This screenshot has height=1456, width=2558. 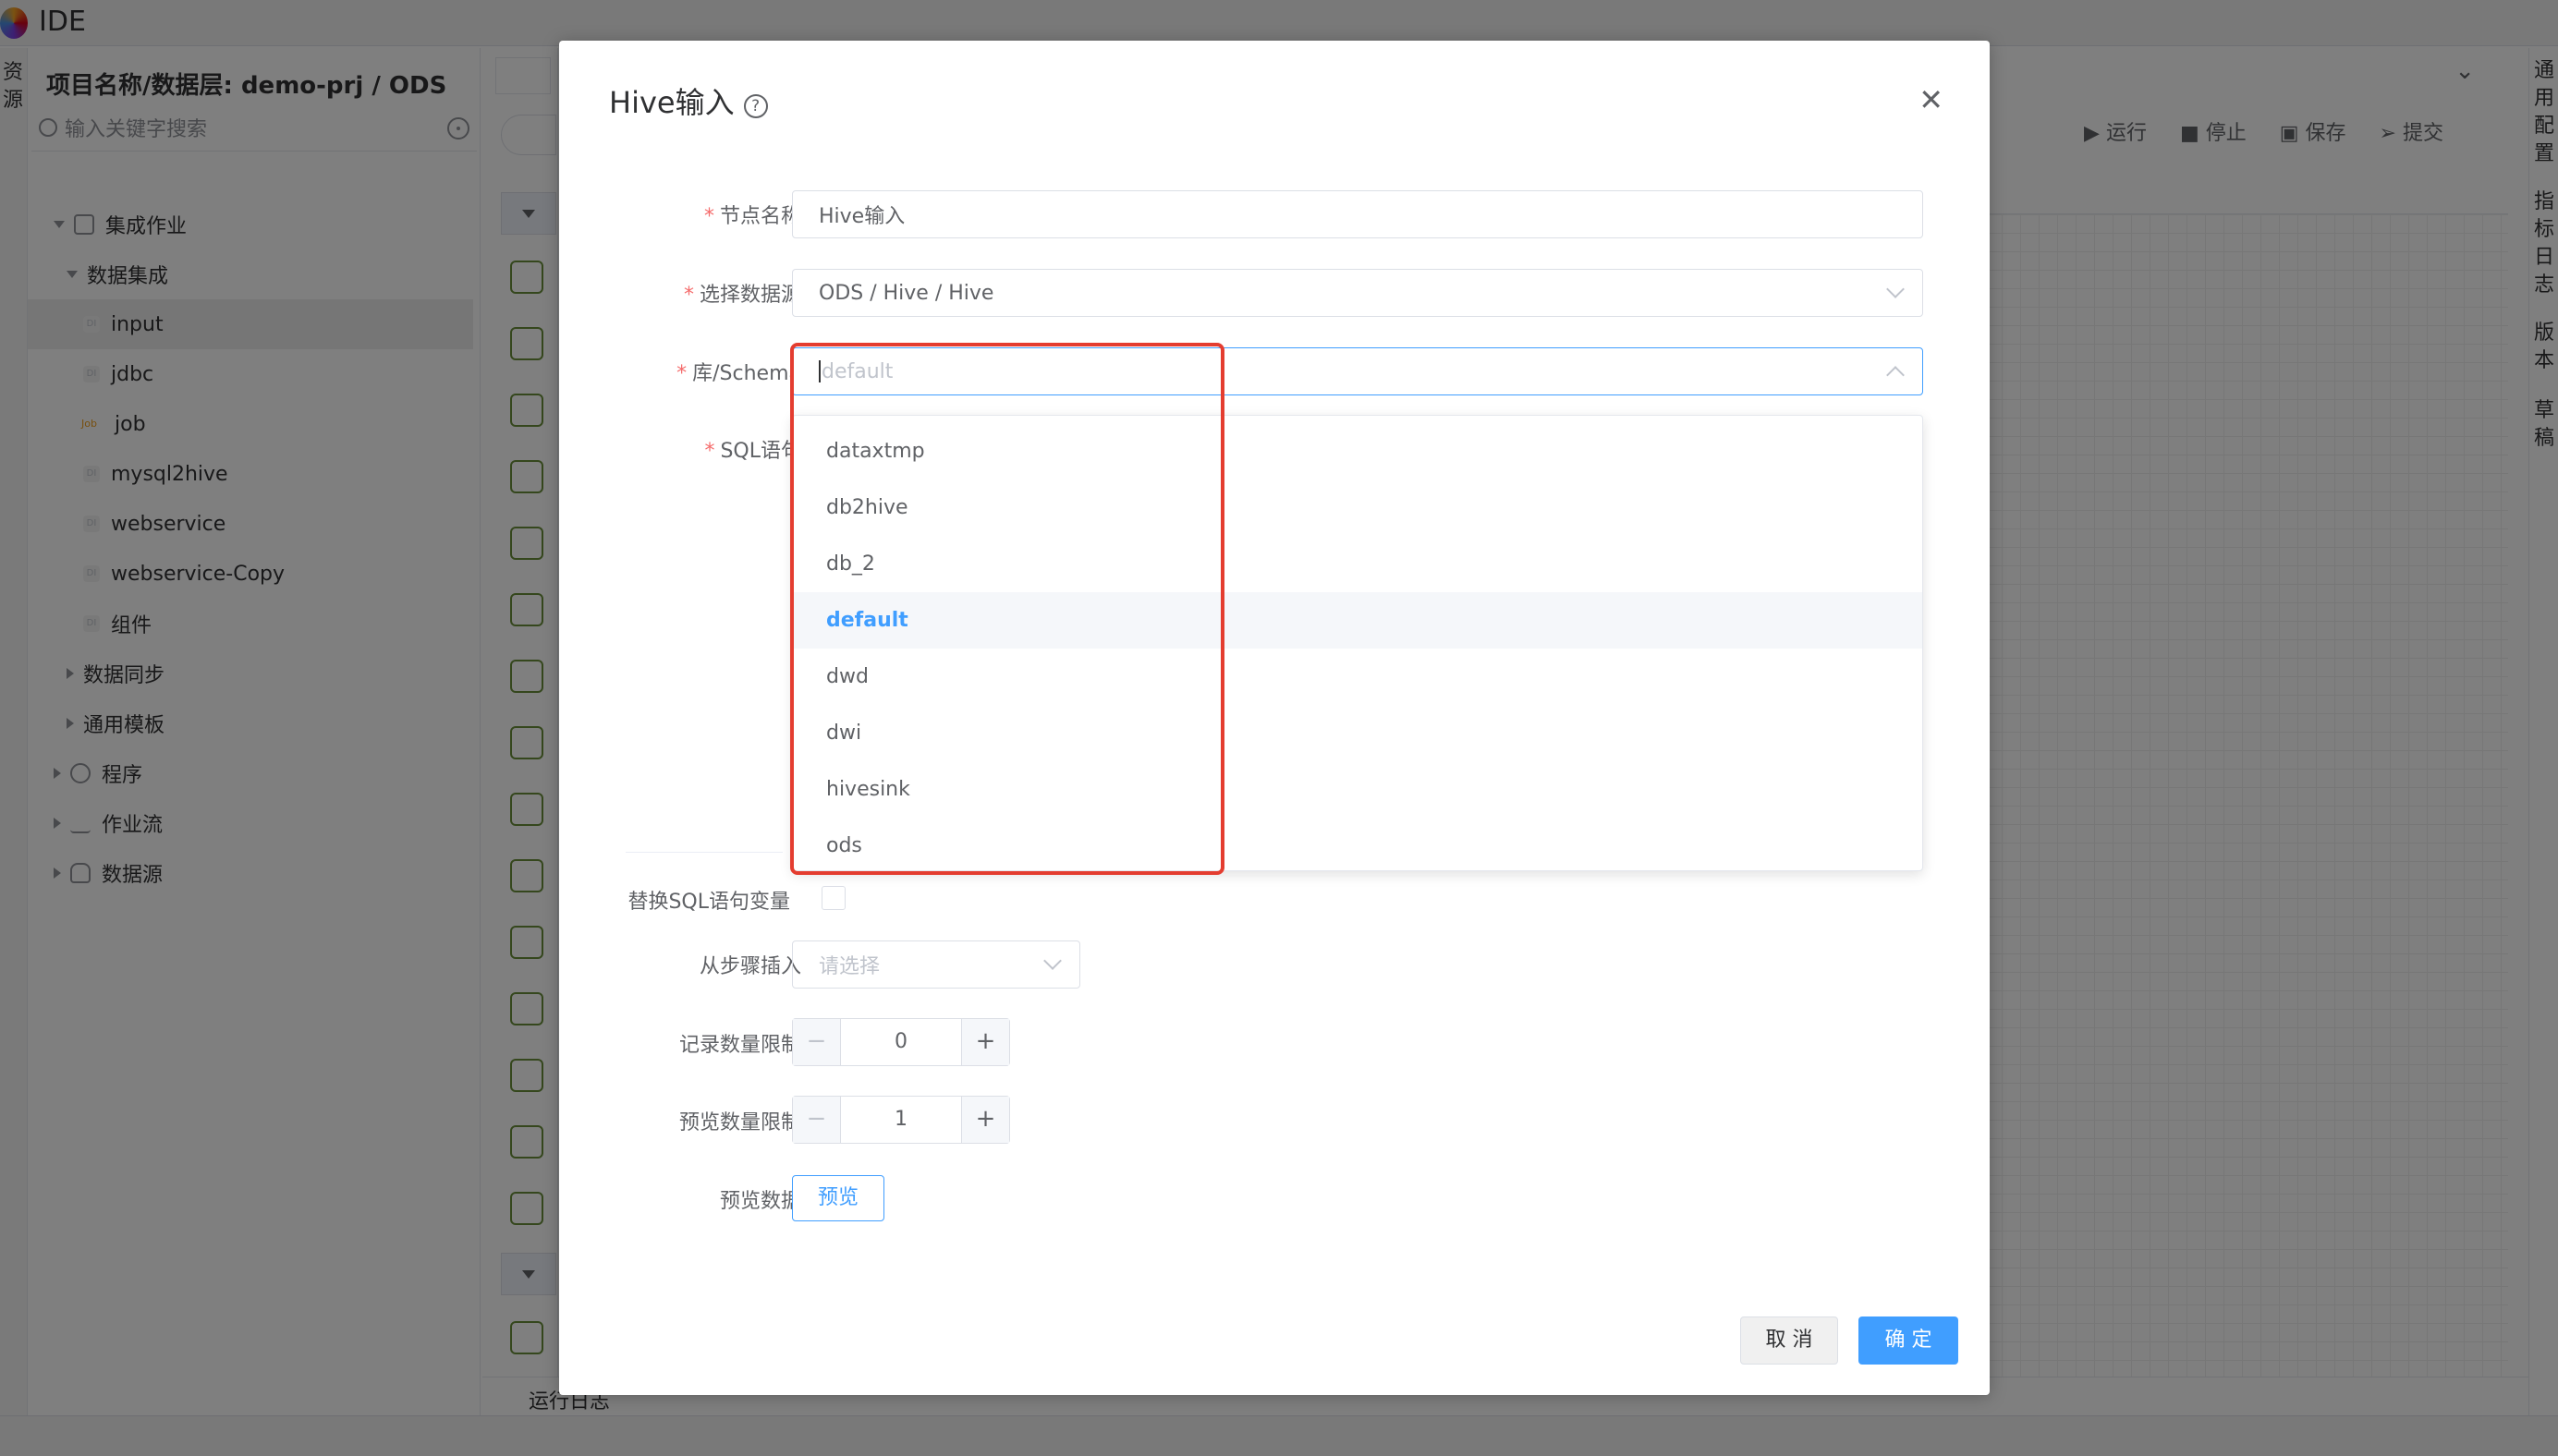 I want to click on schema-option-hivesink: hivesink, so click(x=1358, y=789).